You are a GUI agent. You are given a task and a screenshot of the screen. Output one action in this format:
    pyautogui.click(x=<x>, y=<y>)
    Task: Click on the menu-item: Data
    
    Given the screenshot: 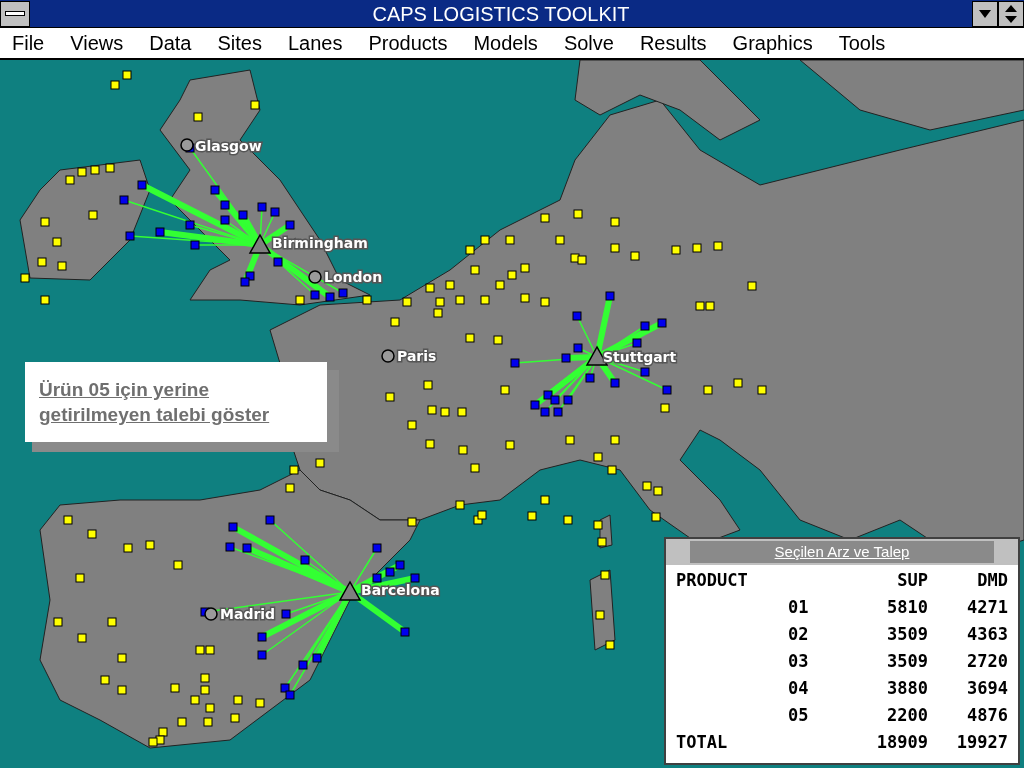 What is the action you would take?
    pyautogui.click(x=170, y=43)
    